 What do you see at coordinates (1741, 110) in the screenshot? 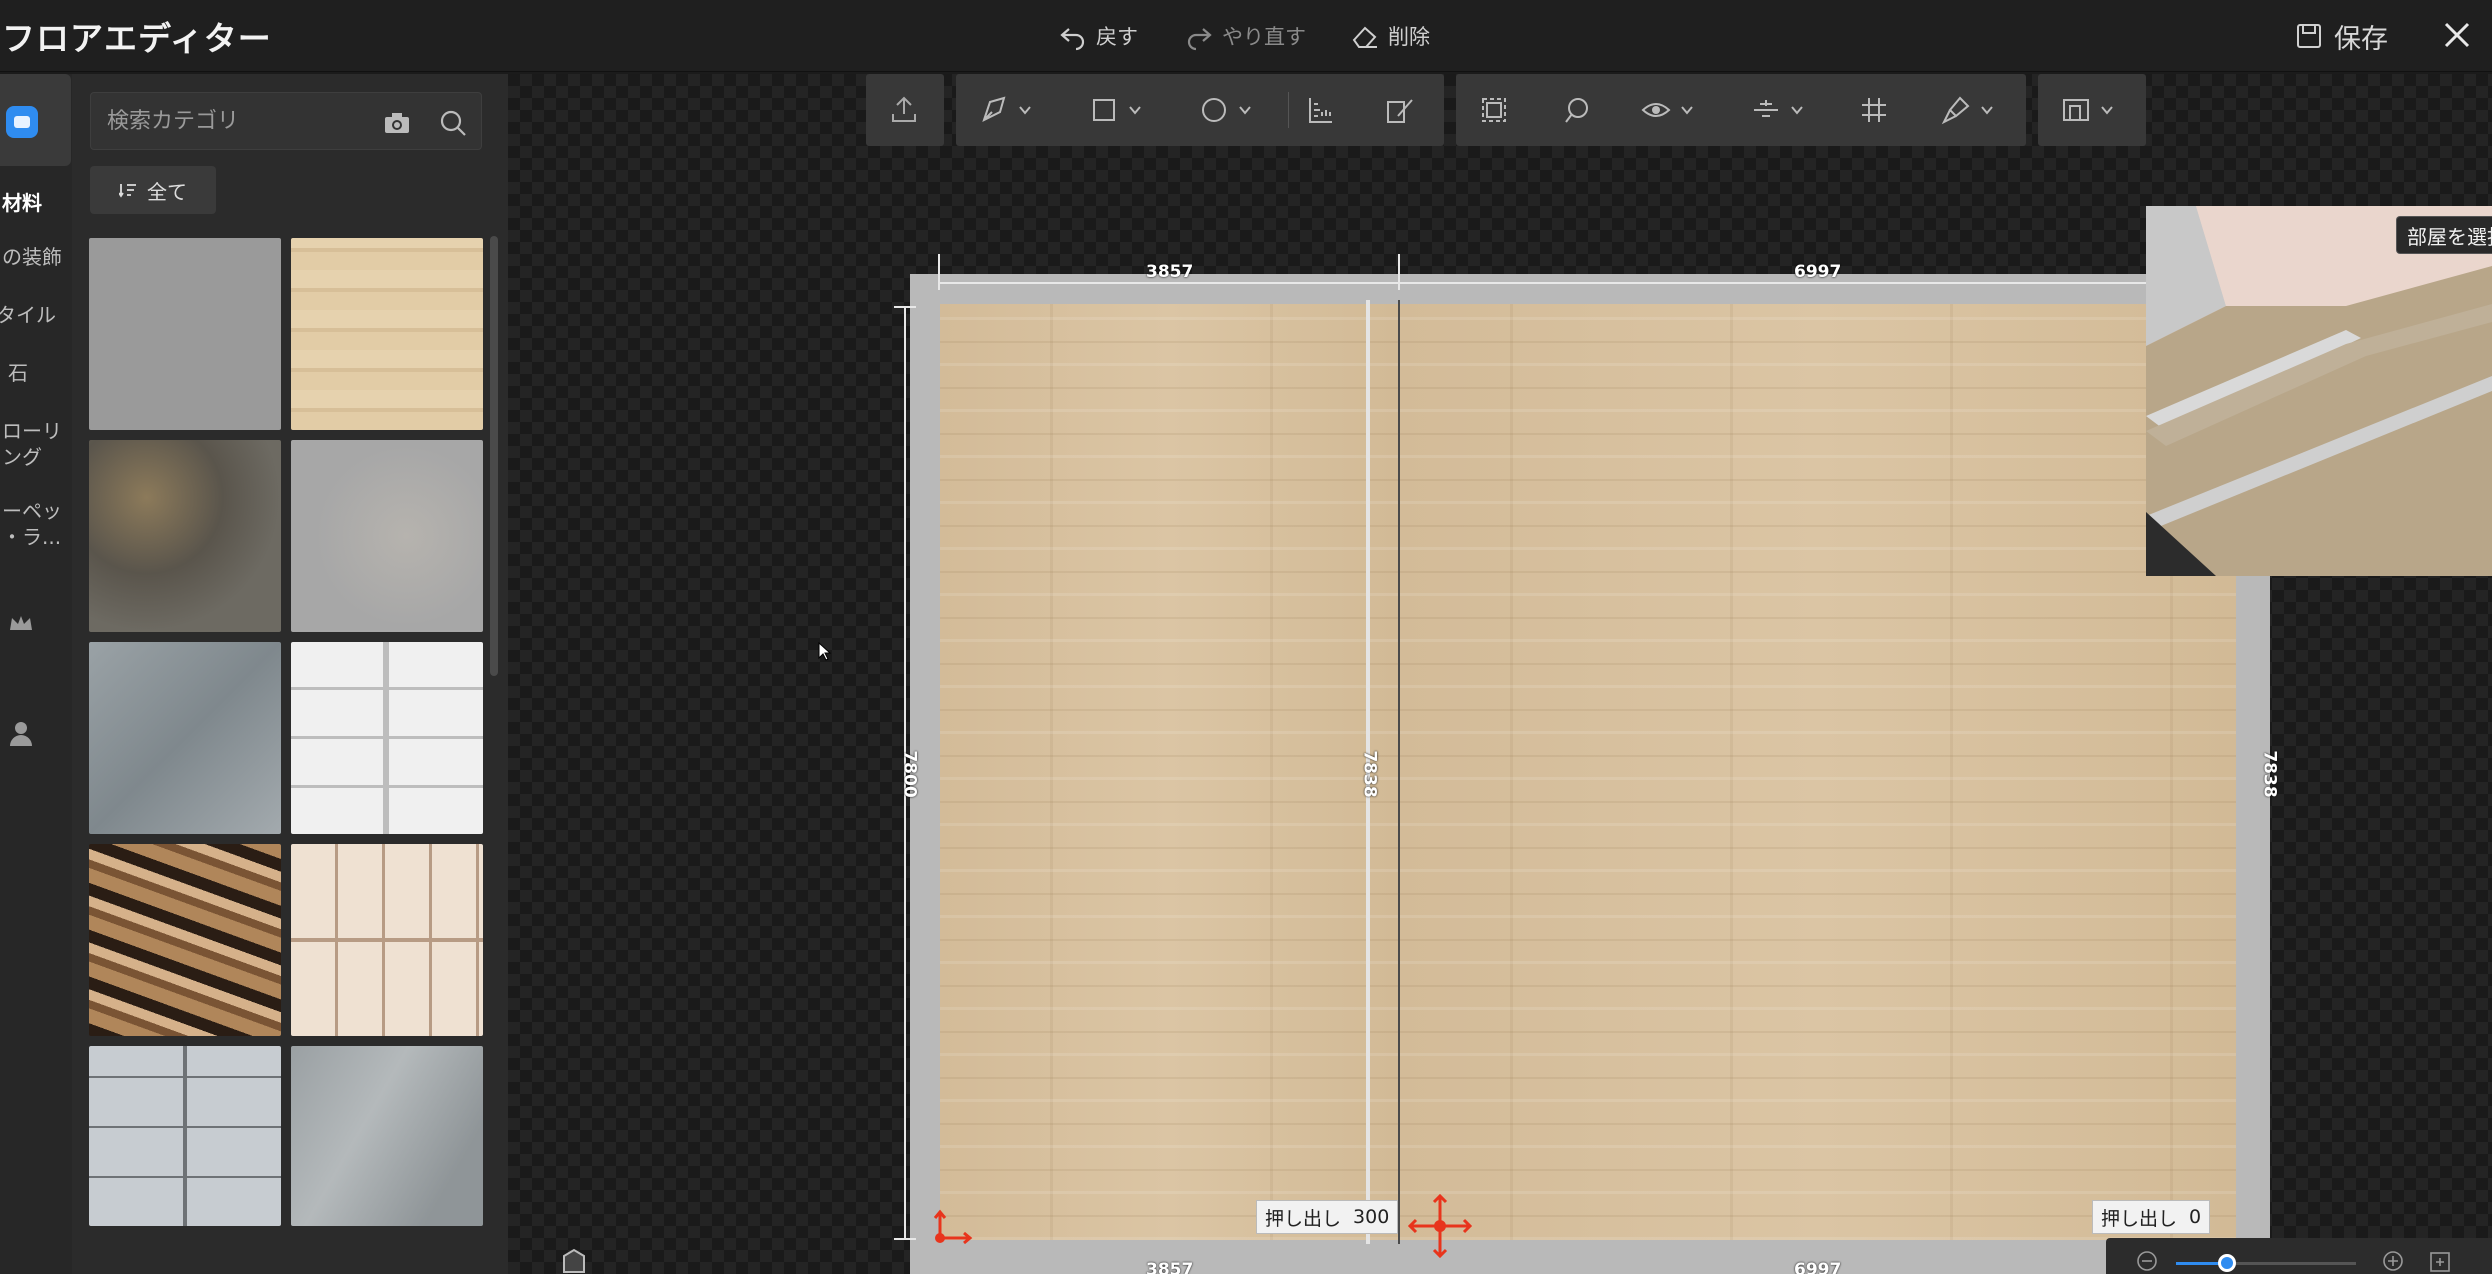
I see `toolbar-group-view` at bounding box center [1741, 110].